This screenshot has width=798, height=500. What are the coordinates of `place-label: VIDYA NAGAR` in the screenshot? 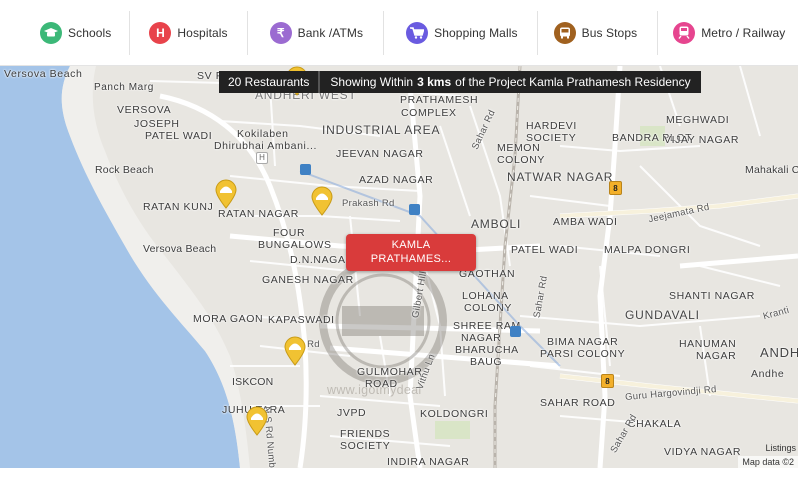 It's located at (703, 452).